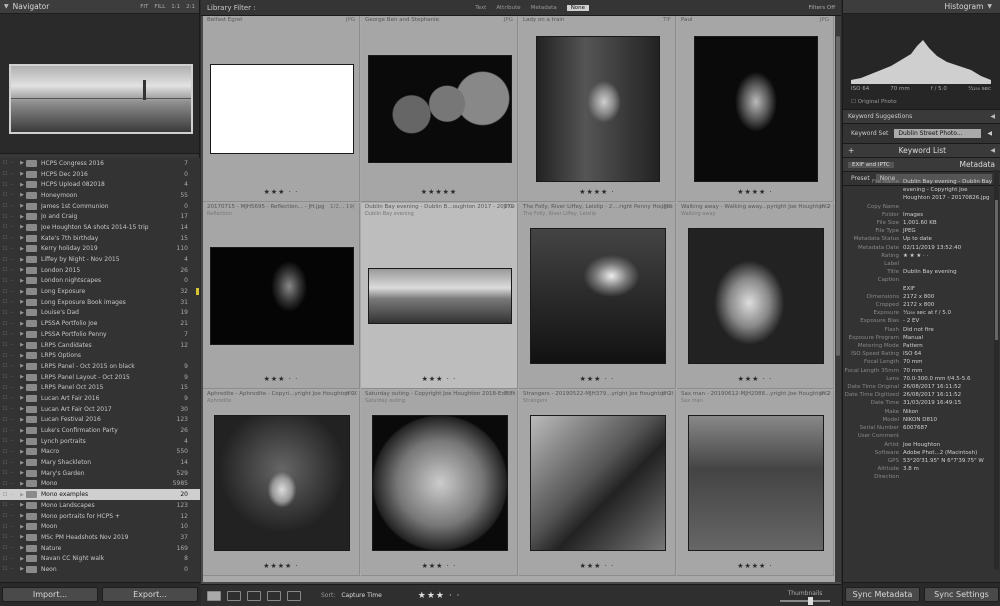 The width and height of the screenshot is (1000, 606). I want to click on collection-item: ☐ ·· ▶ Liffey by Night - Nov 2015 4, so click(100, 259).